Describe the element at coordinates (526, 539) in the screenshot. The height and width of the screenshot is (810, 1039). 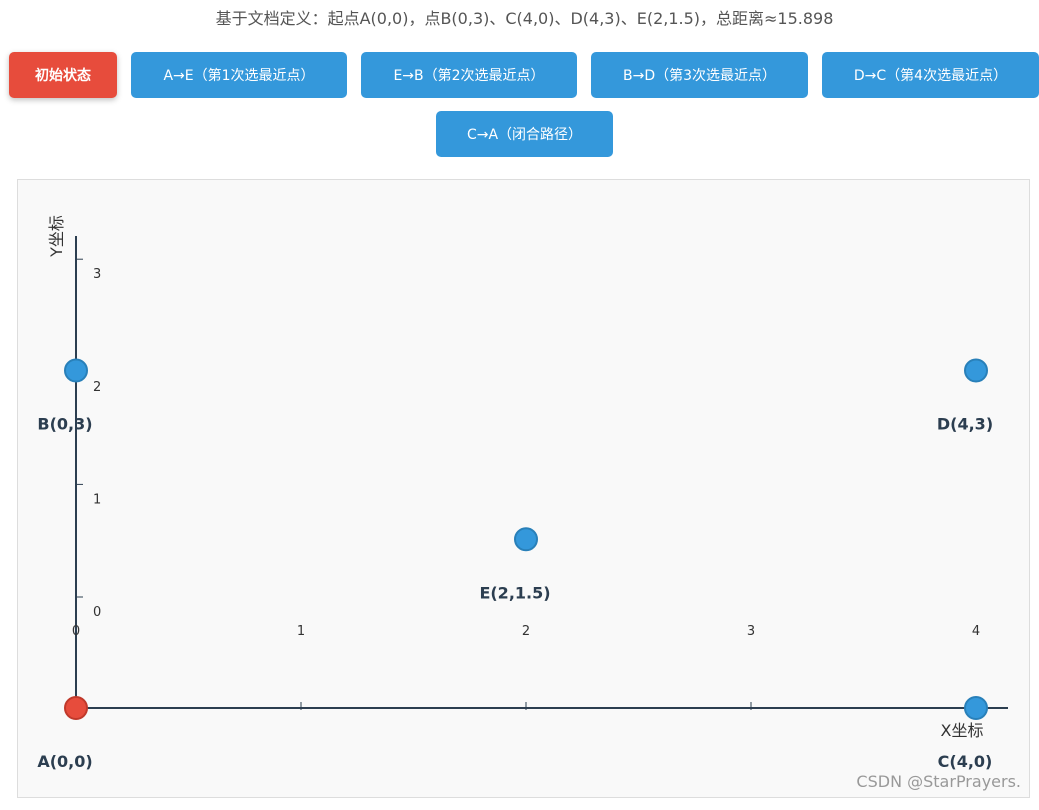
I see `point-e` at that location.